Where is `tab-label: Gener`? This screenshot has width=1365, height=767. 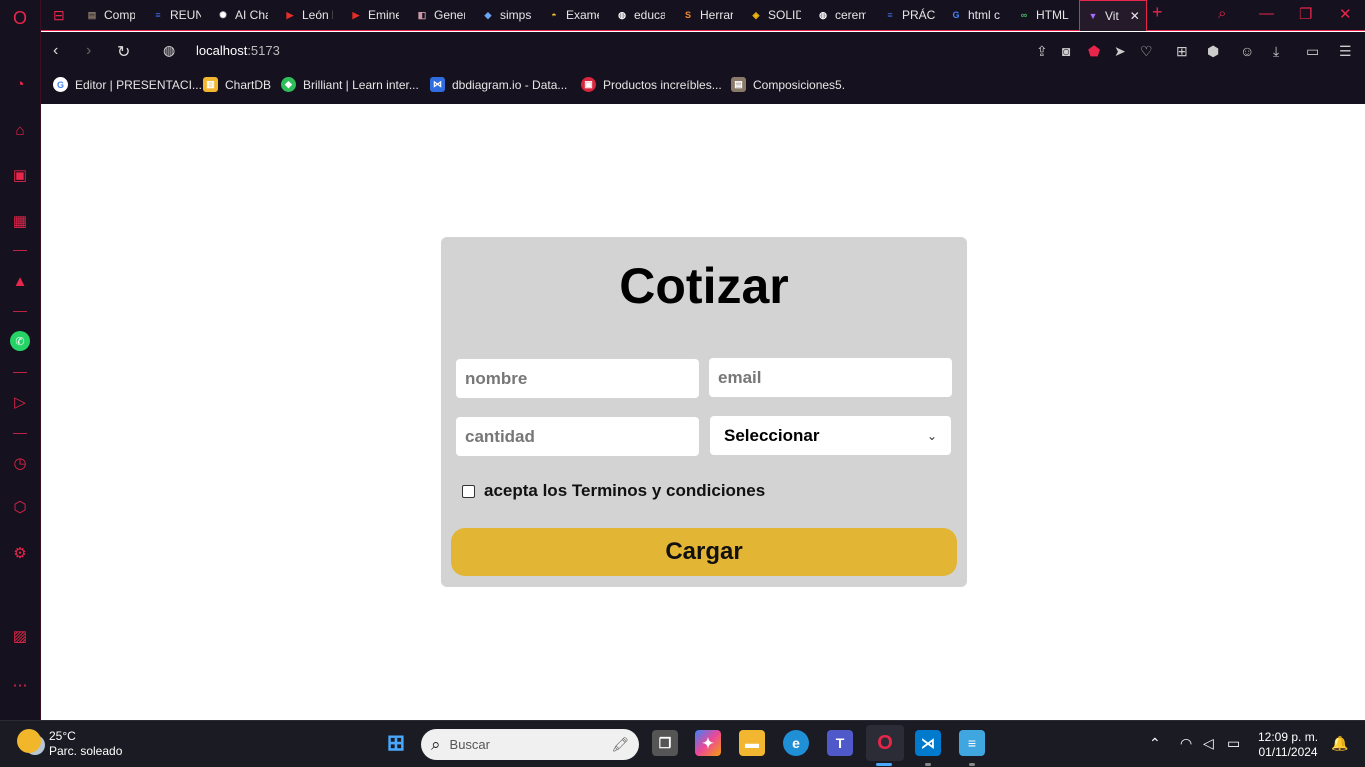 tab-label: Gener is located at coordinates (449, 15).